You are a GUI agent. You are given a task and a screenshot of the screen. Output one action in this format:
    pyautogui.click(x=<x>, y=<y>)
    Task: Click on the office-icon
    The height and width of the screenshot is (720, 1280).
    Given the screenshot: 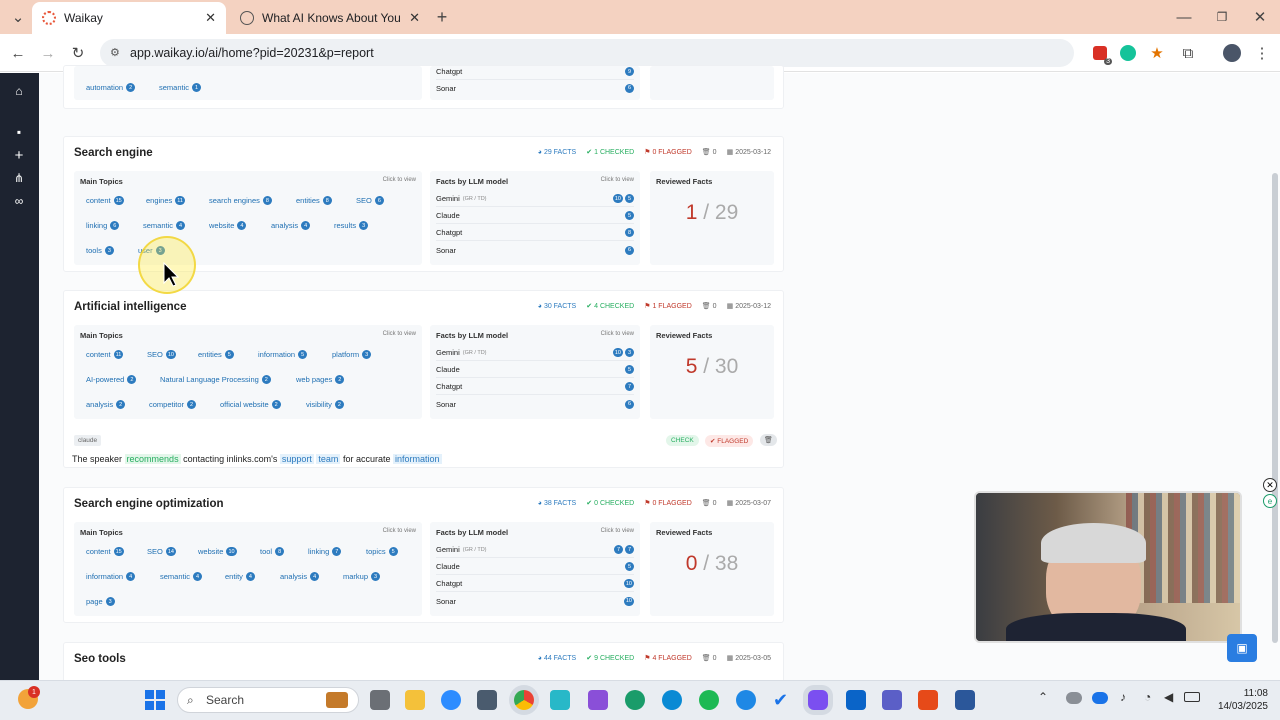 What is the action you would take?
    pyautogui.click(x=598, y=700)
    